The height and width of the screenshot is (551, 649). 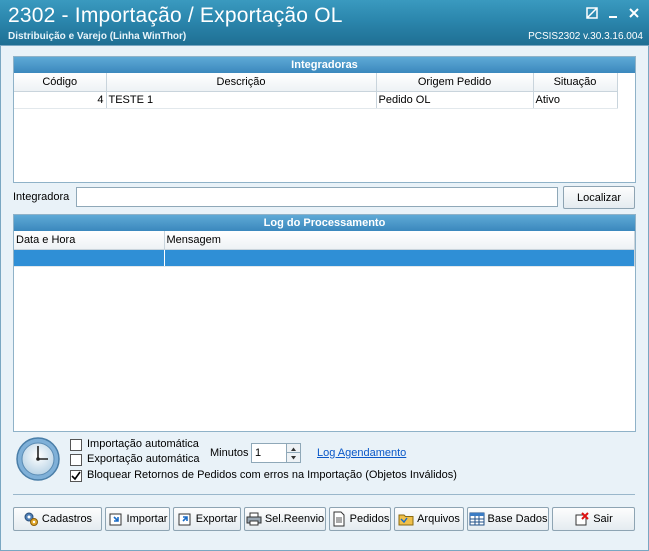 I want to click on export-auto-checkbox, so click(x=76, y=460).